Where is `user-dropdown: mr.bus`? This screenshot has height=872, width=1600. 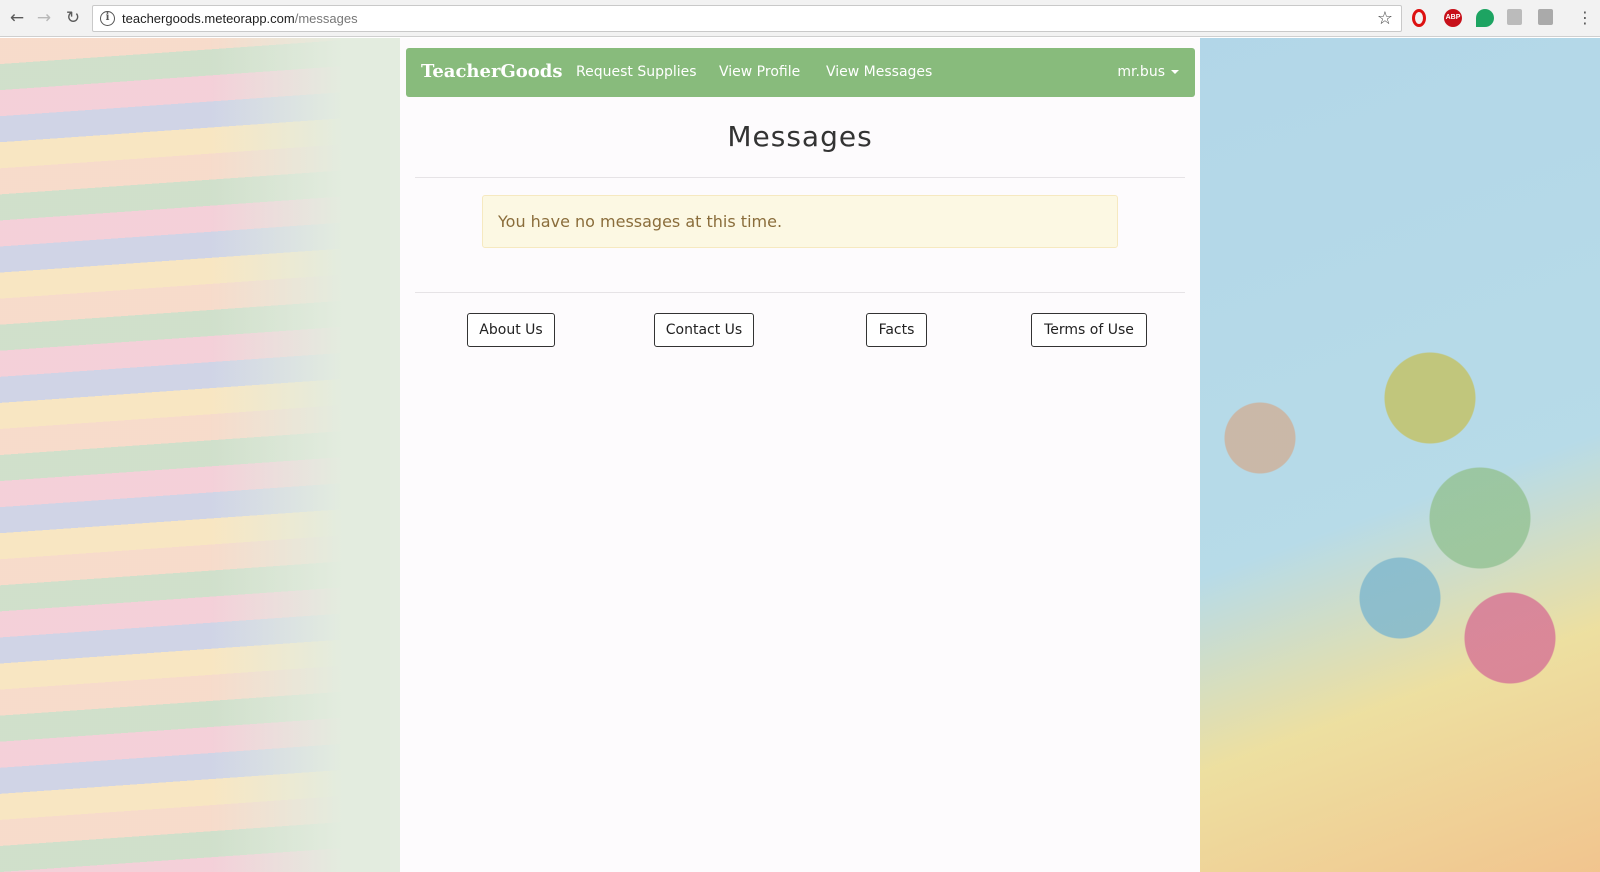 user-dropdown: mr.bus is located at coordinates (1148, 72).